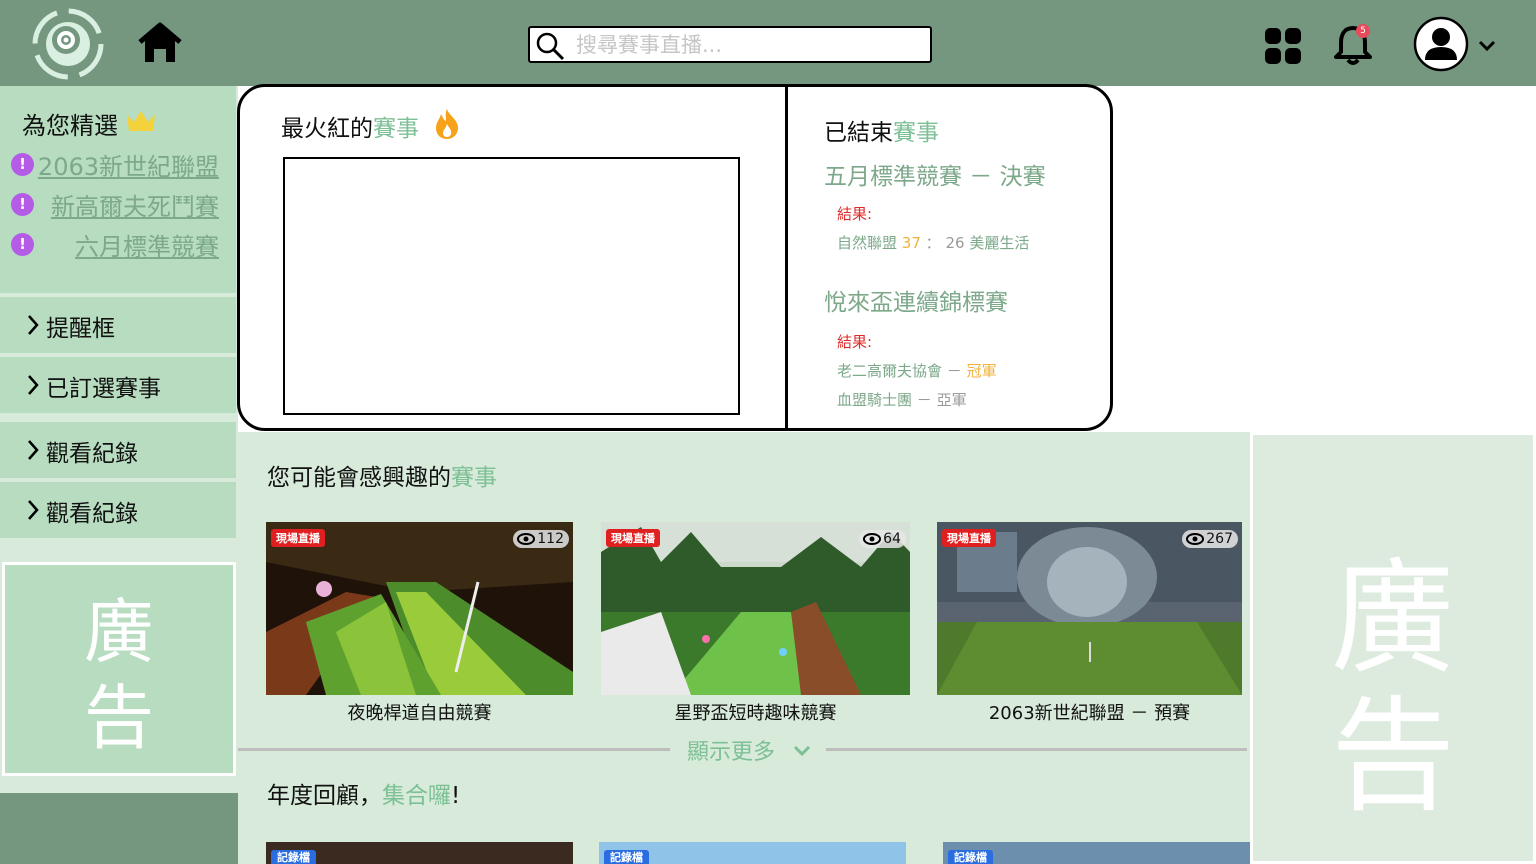  I want to click on hot-video-player, so click(511, 286).